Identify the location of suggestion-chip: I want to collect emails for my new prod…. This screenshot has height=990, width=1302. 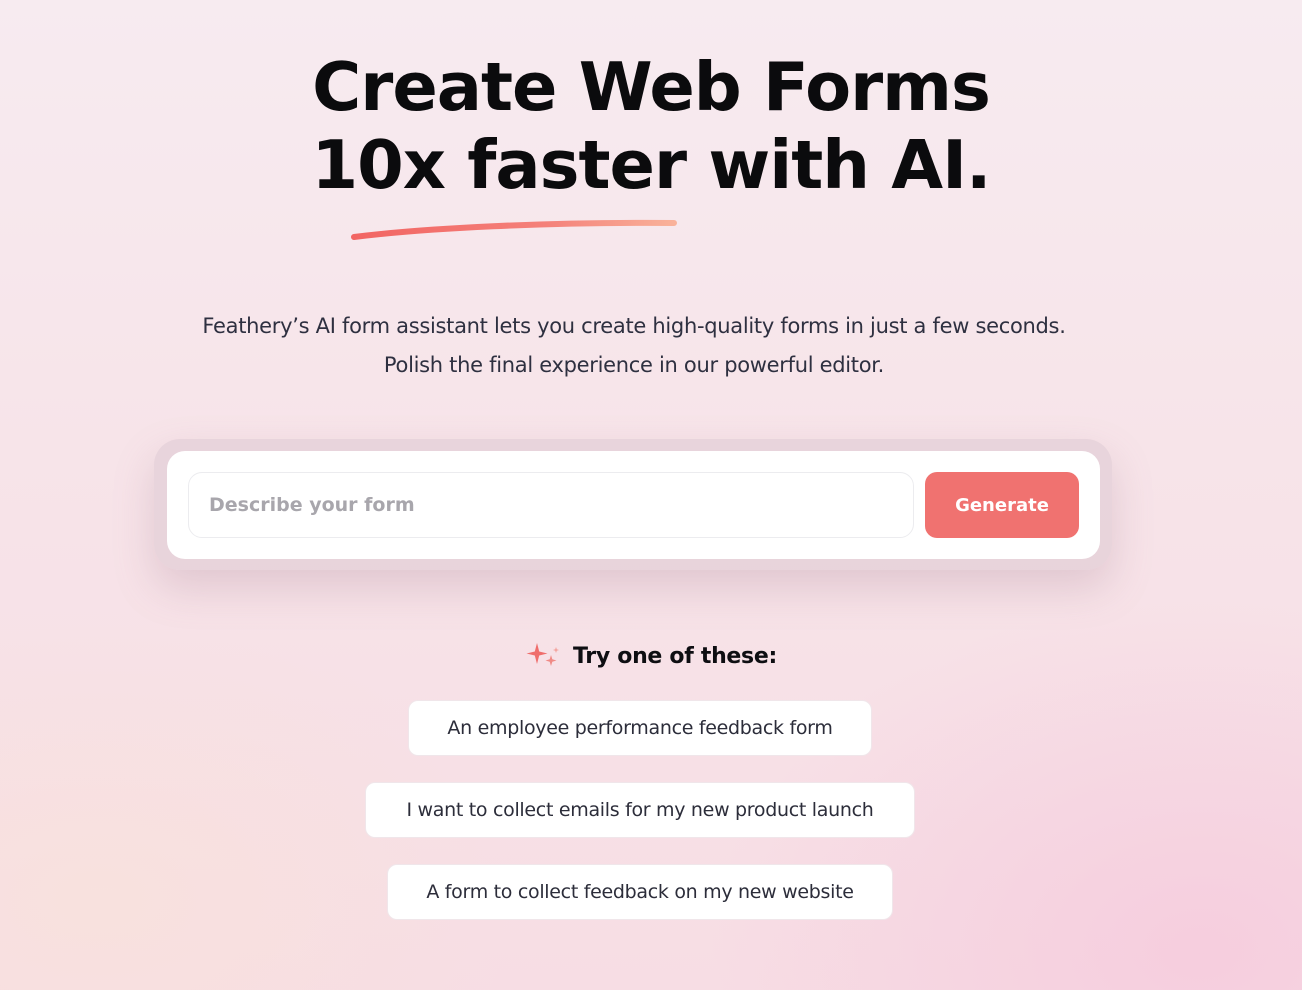
(640, 810).